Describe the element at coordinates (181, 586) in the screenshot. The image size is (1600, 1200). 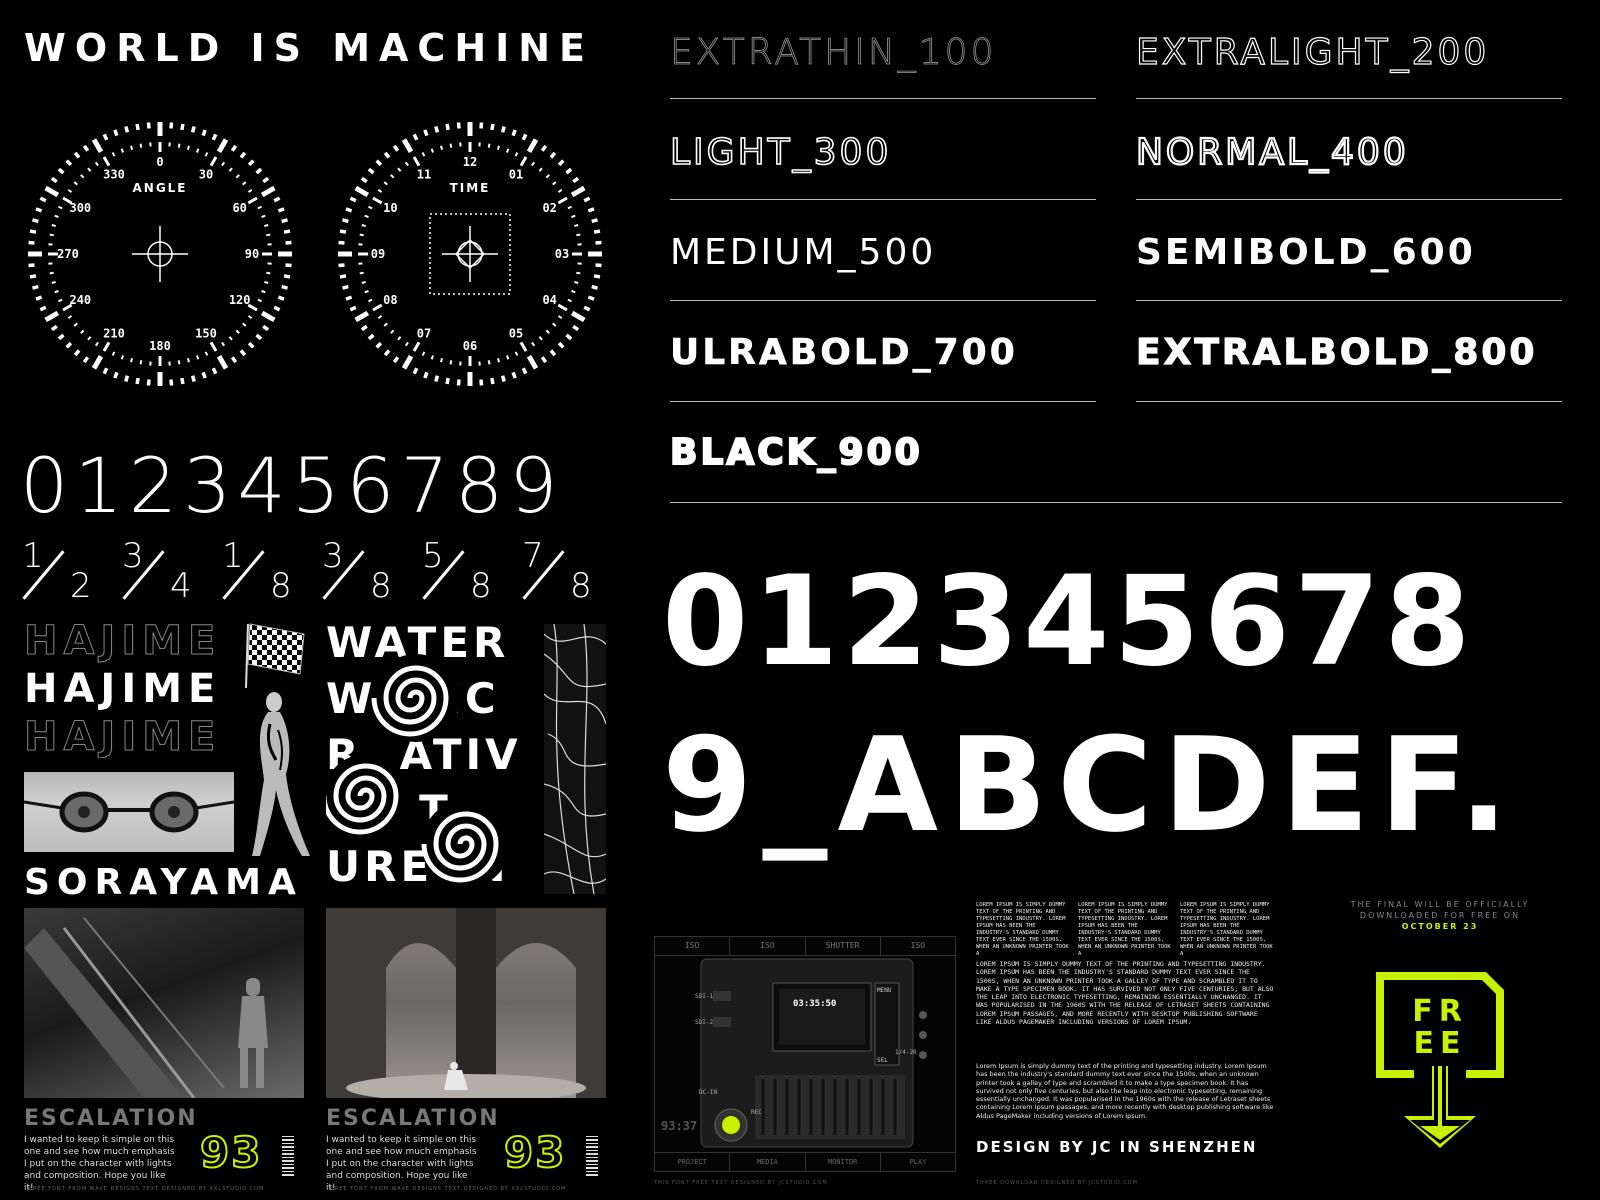
I see `fraction-denominator: 4` at that location.